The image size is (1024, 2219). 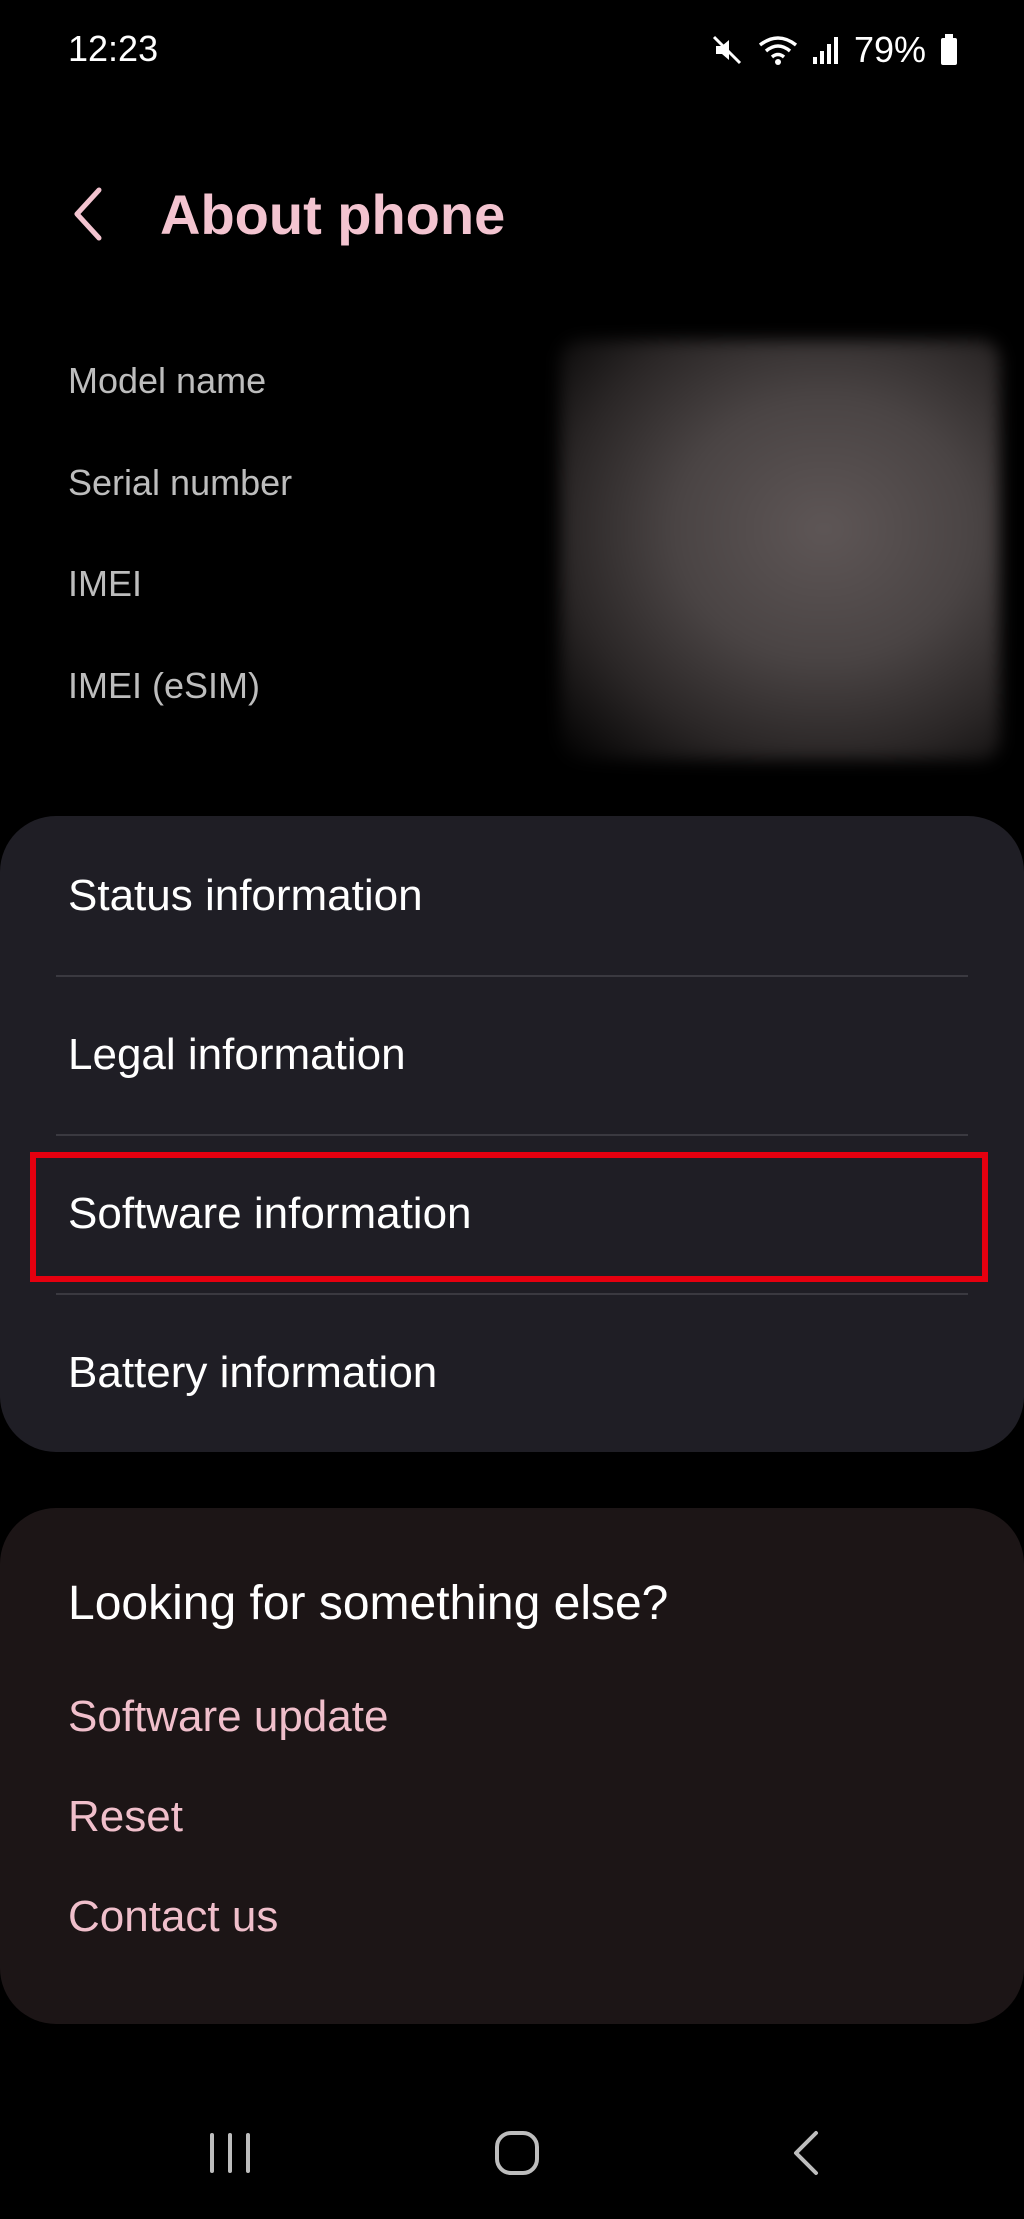 I want to click on menu-item-label: Software information, so click(x=270, y=1213).